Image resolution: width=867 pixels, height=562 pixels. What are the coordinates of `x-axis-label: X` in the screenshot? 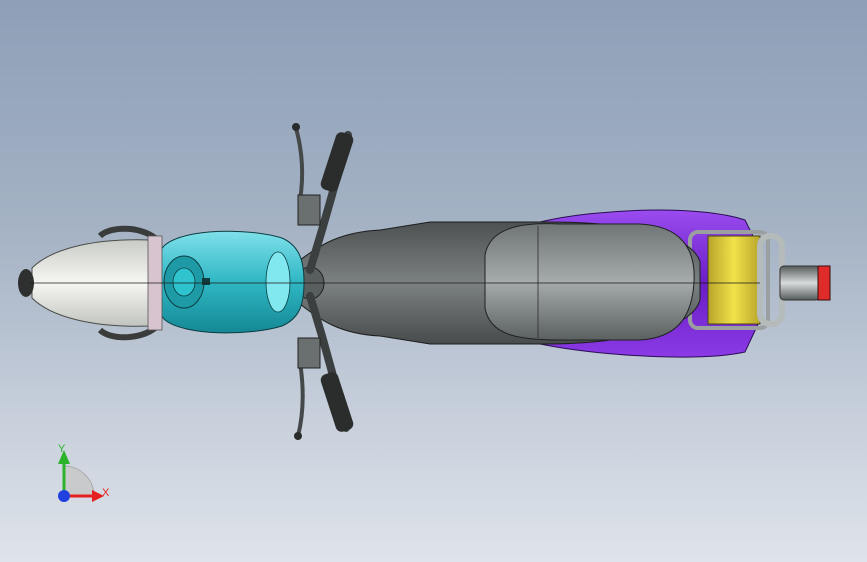 It's located at (106, 493).